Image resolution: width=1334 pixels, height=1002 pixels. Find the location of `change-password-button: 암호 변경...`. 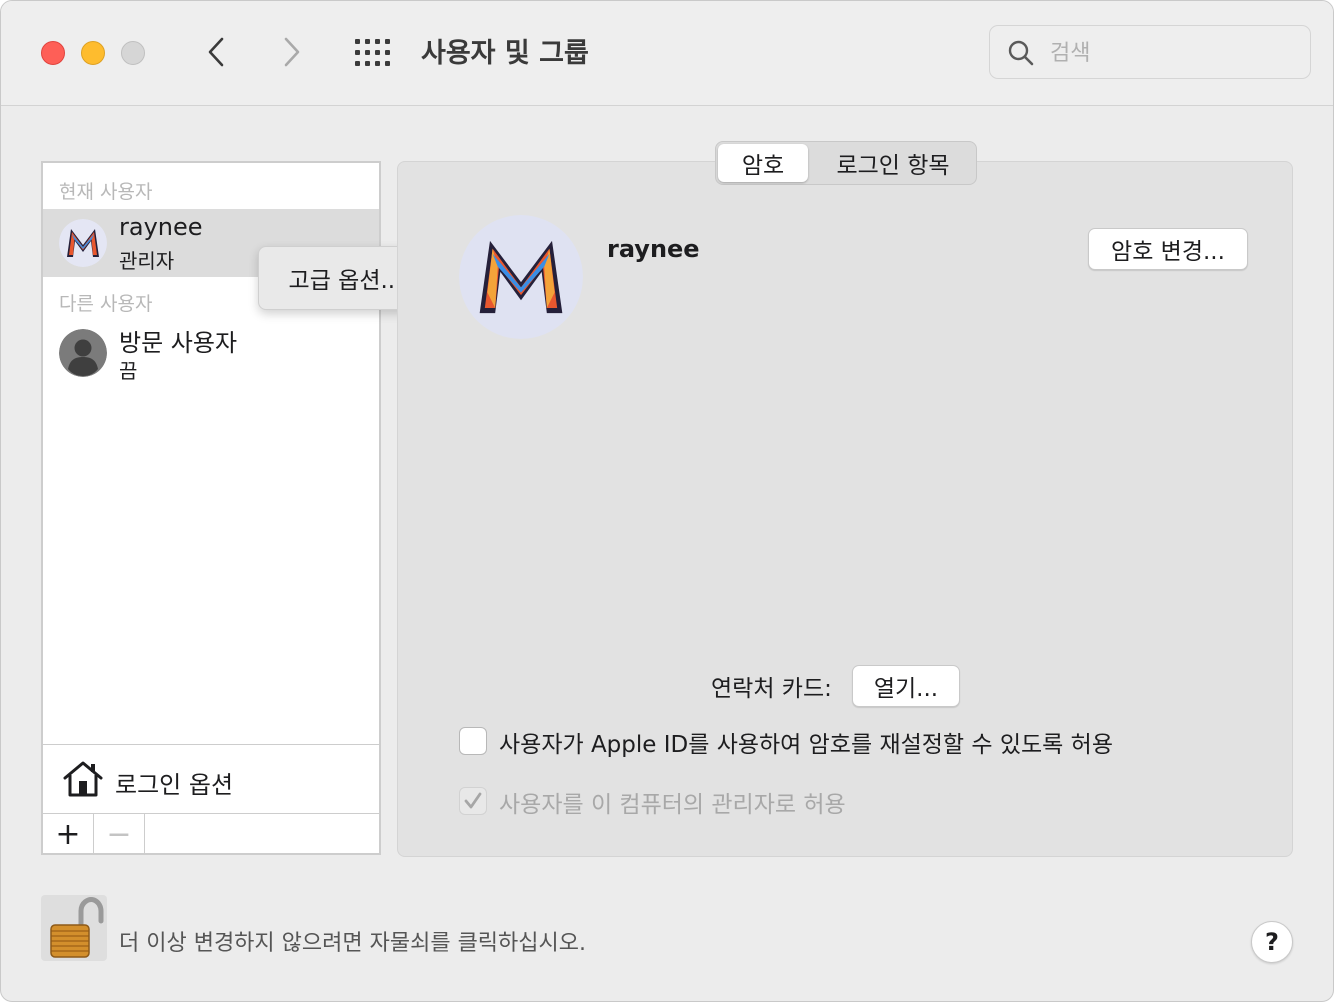

change-password-button: 암호 변경... is located at coordinates (1168, 249).